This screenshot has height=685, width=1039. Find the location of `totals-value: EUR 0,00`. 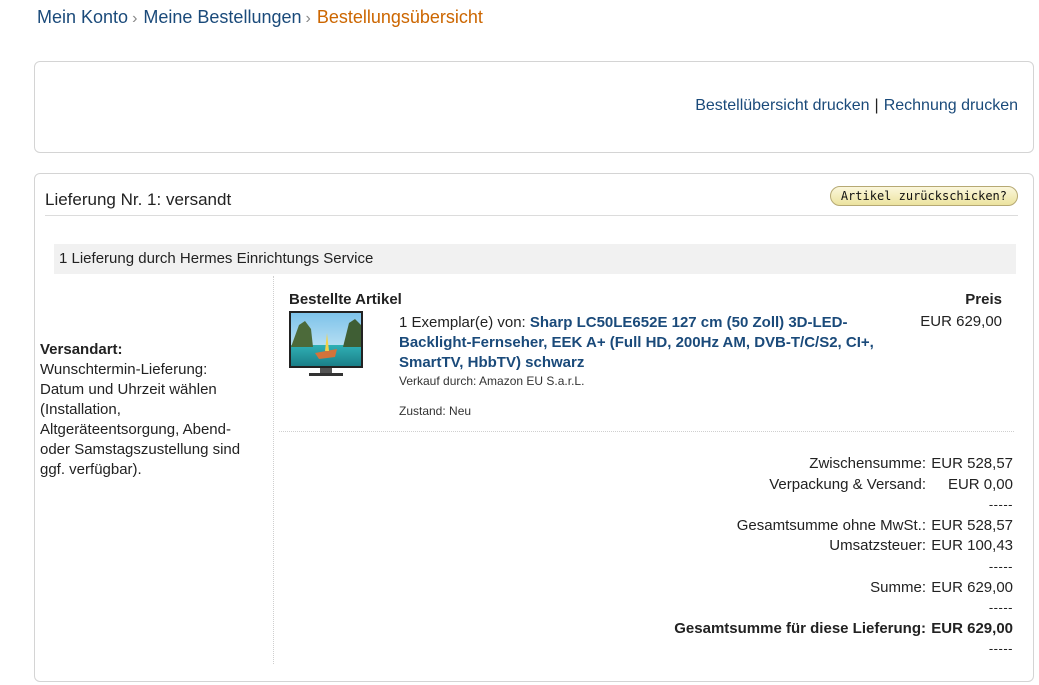

totals-value: EUR 0,00 is located at coordinates (980, 484).